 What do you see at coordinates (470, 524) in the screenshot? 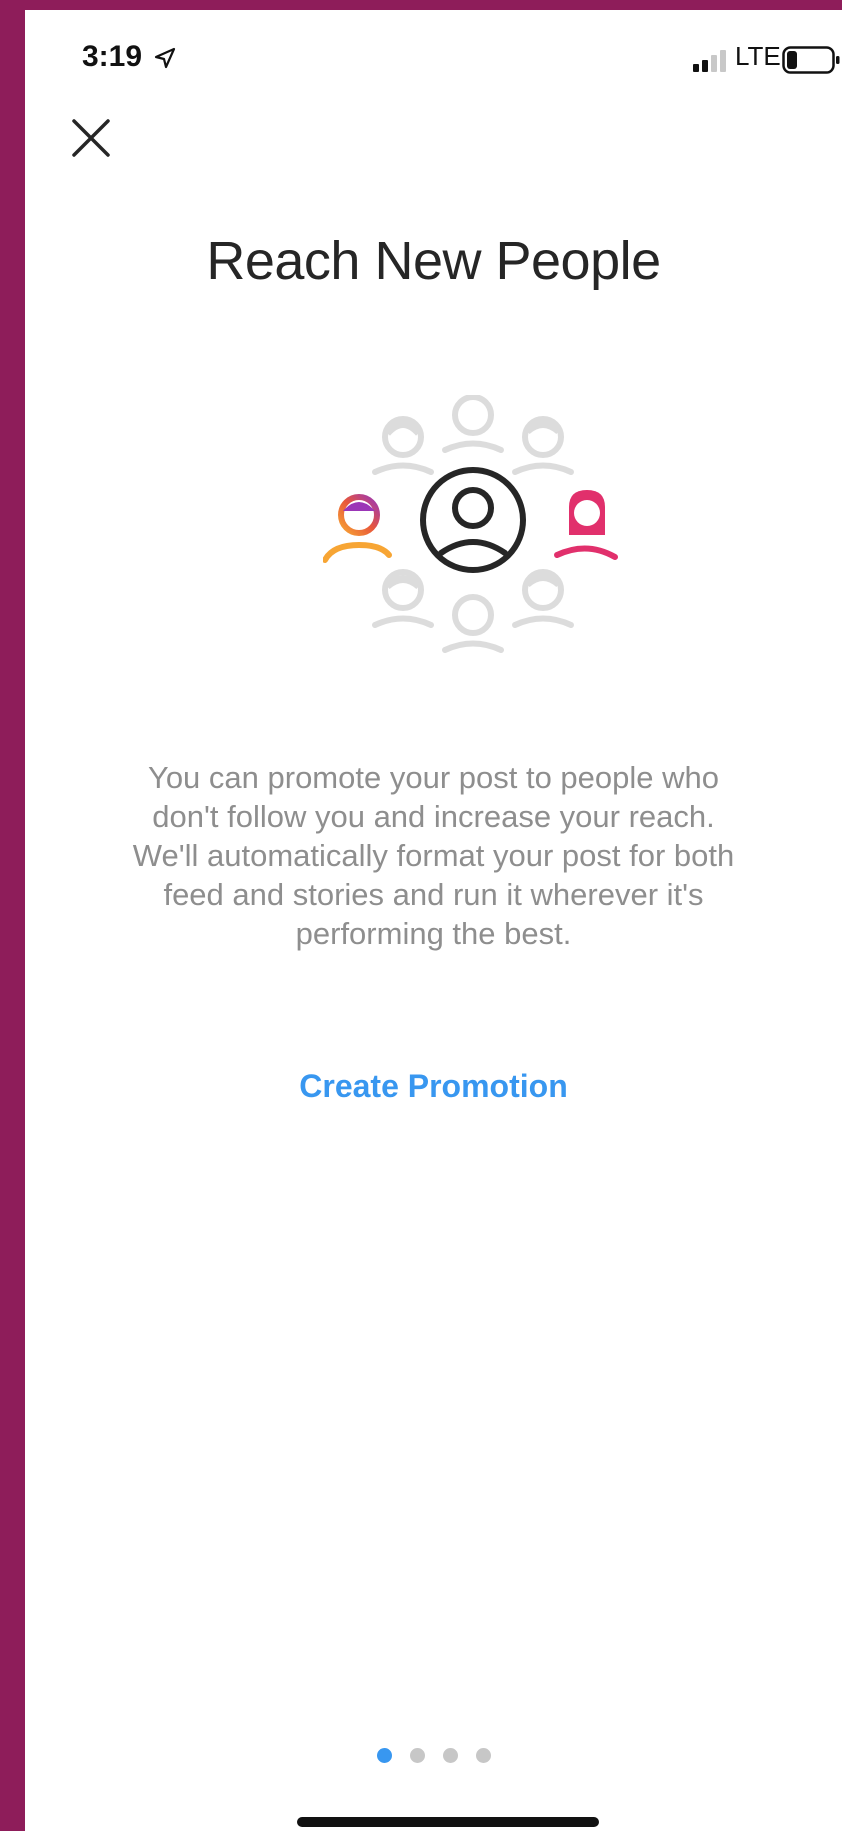
I see `reach-people-illustration` at bounding box center [470, 524].